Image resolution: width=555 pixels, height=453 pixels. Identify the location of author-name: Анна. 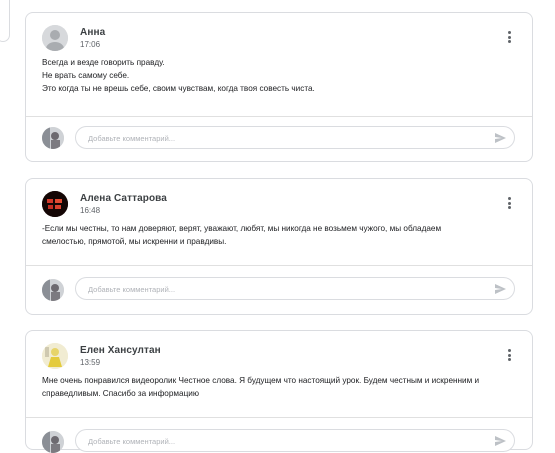
(93, 32).